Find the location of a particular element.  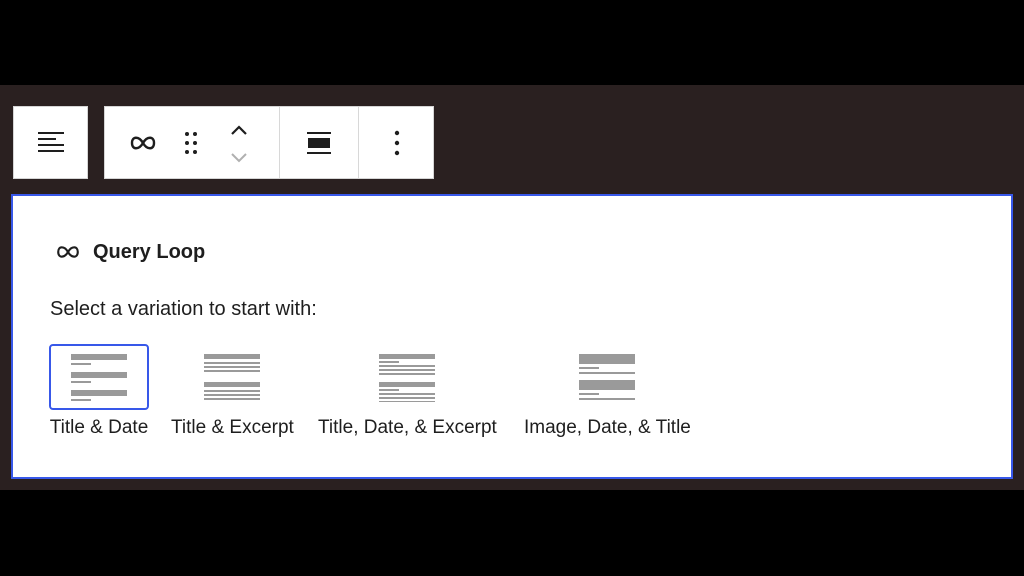

variation-title-excerpt: Title & Excerpt is located at coordinates (232, 391).